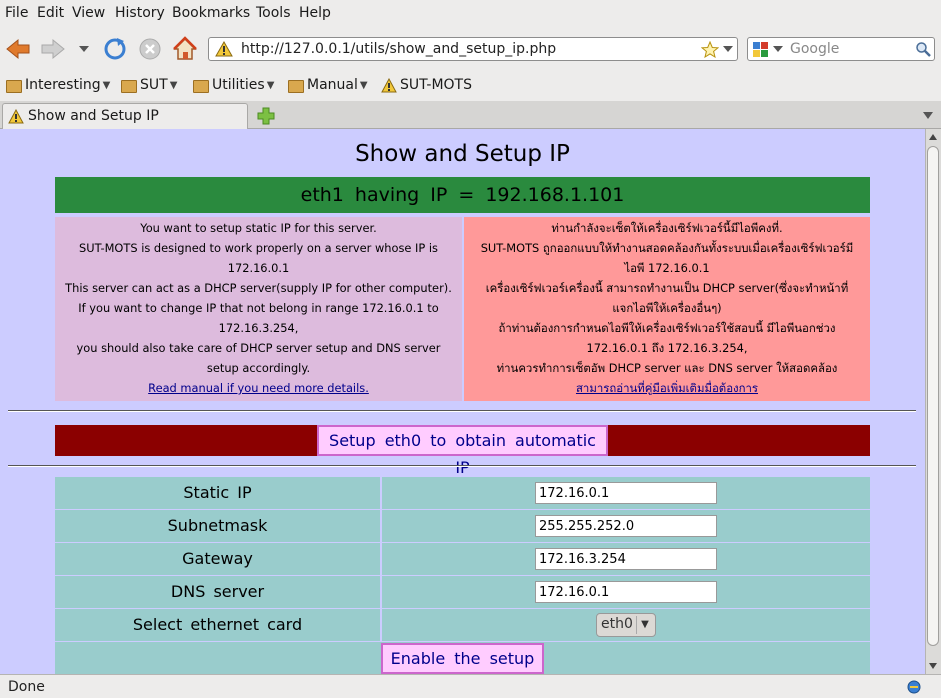  What do you see at coordinates (617, 624) in the screenshot?
I see `ethernet-card-value: eth0` at bounding box center [617, 624].